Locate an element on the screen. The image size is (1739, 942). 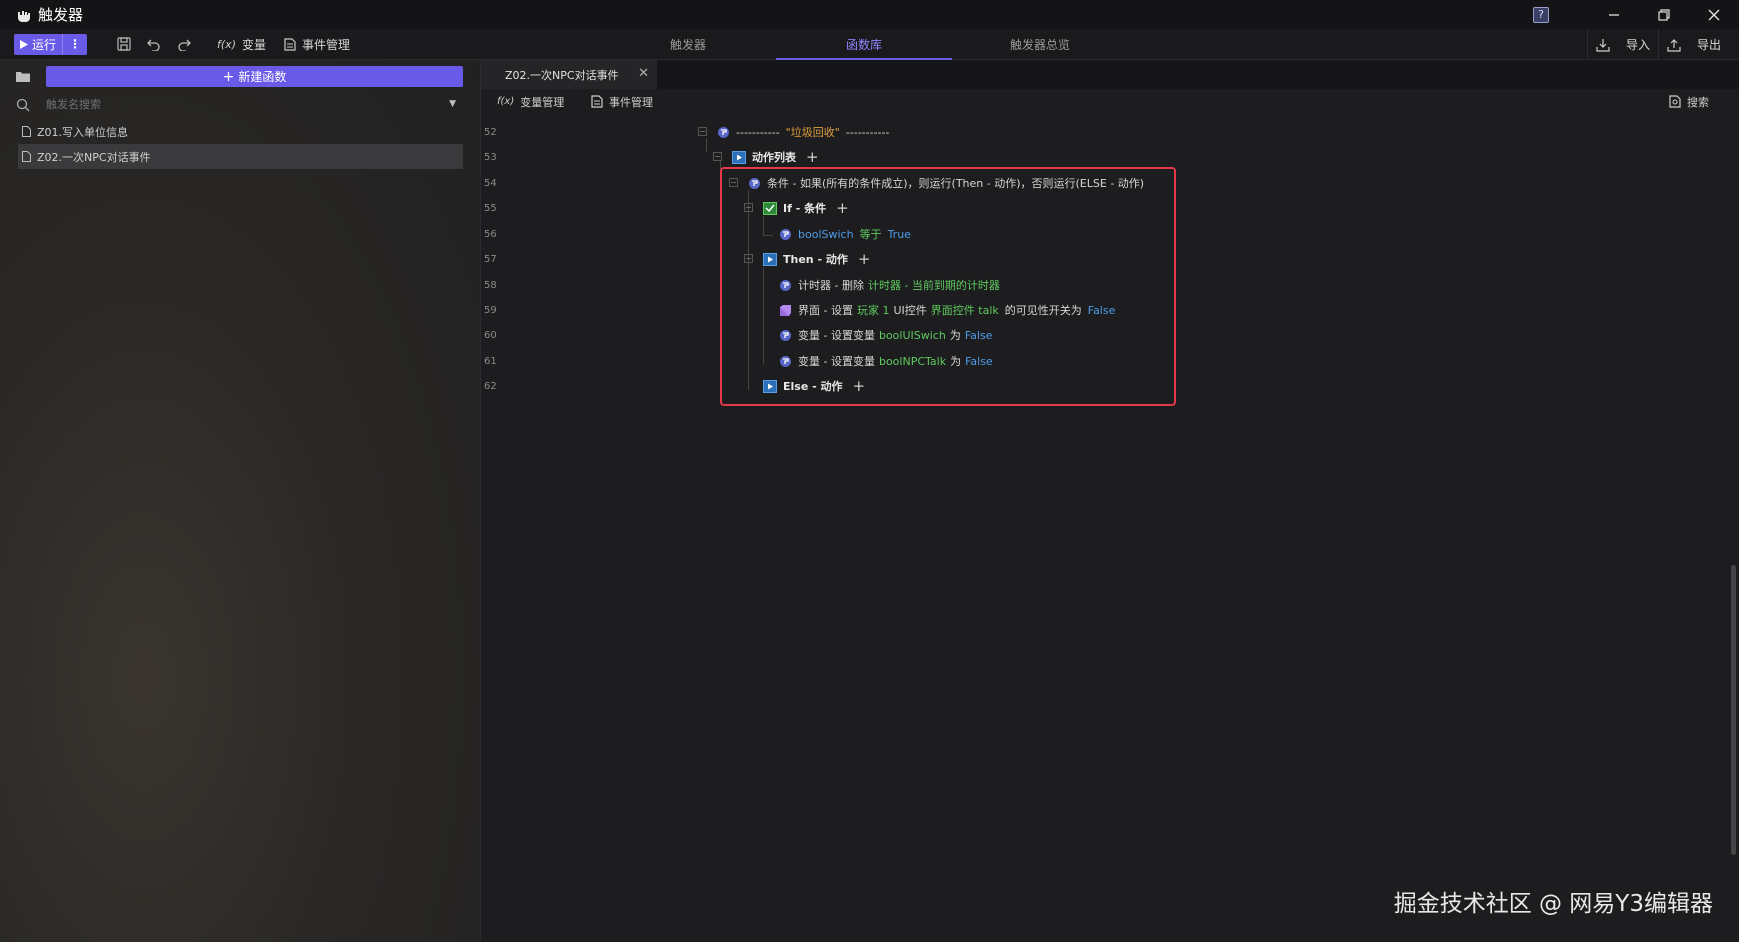
line-number: 57 is located at coordinates (490, 259).